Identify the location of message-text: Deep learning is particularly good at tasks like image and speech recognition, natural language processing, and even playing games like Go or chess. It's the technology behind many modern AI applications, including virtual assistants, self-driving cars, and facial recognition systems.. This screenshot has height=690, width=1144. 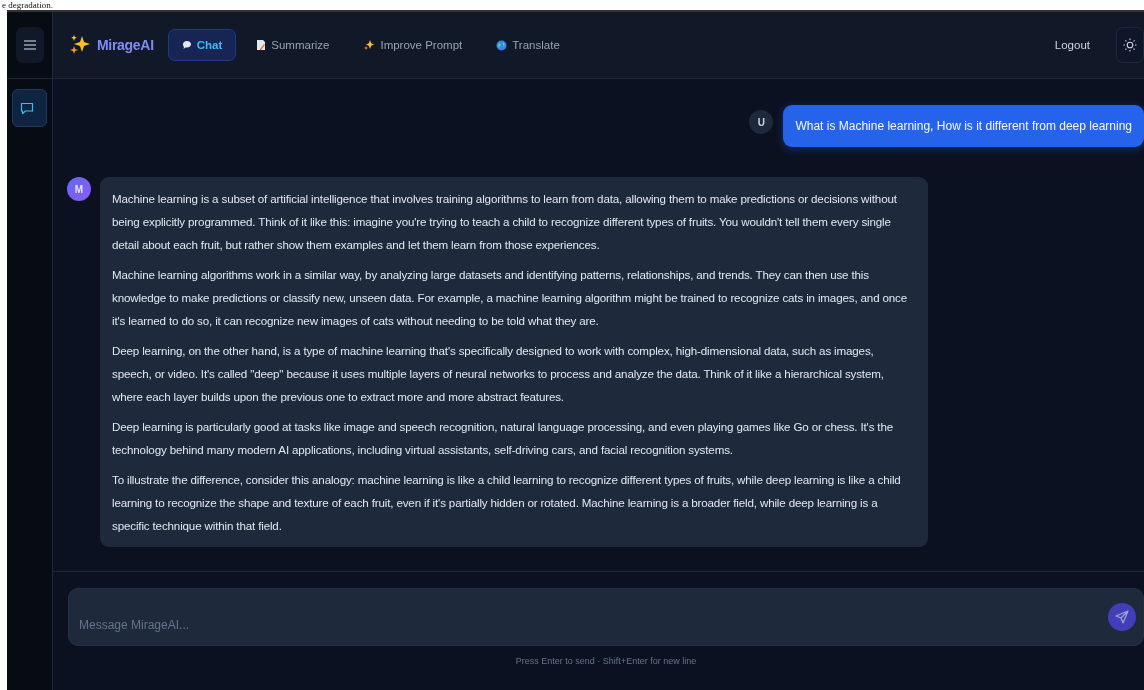
(503, 438).